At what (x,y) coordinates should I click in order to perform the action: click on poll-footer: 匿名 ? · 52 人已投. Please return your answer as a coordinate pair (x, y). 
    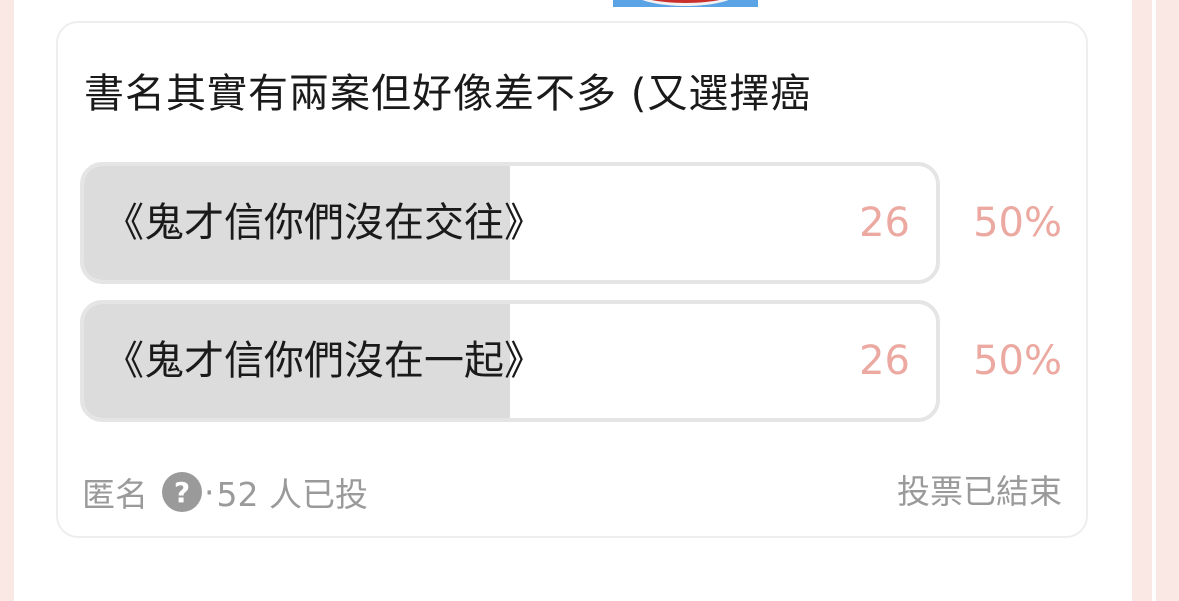
    Looking at the image, I should click on (225, 492).